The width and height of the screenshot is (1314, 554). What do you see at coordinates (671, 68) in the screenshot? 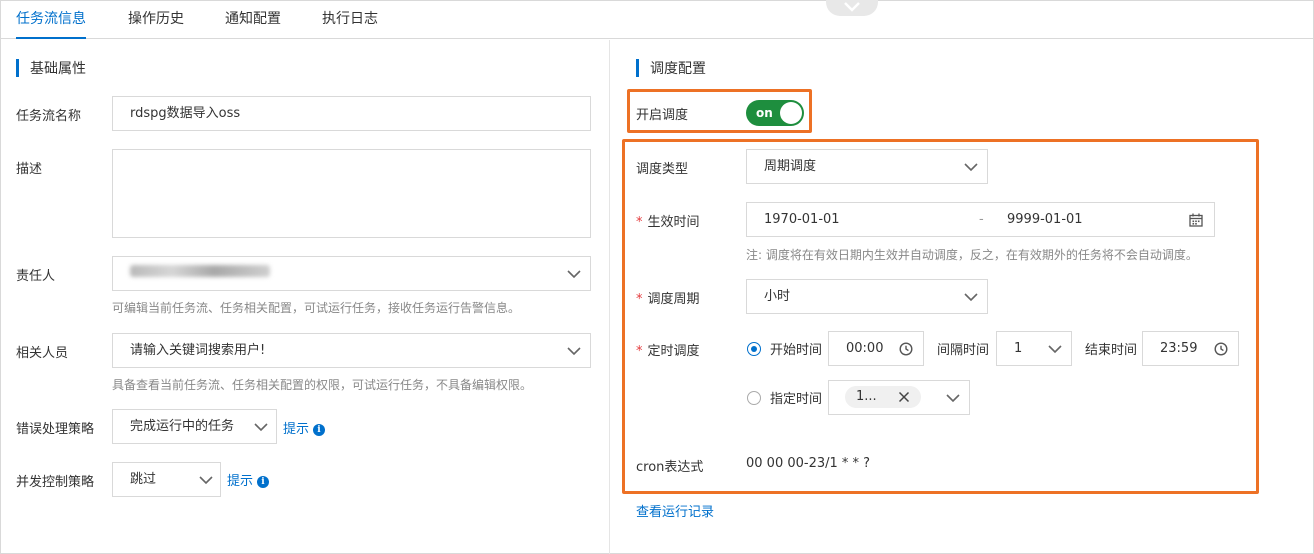
I see `section-title-schedule: 调度配置` at bounding box center [671, 68].